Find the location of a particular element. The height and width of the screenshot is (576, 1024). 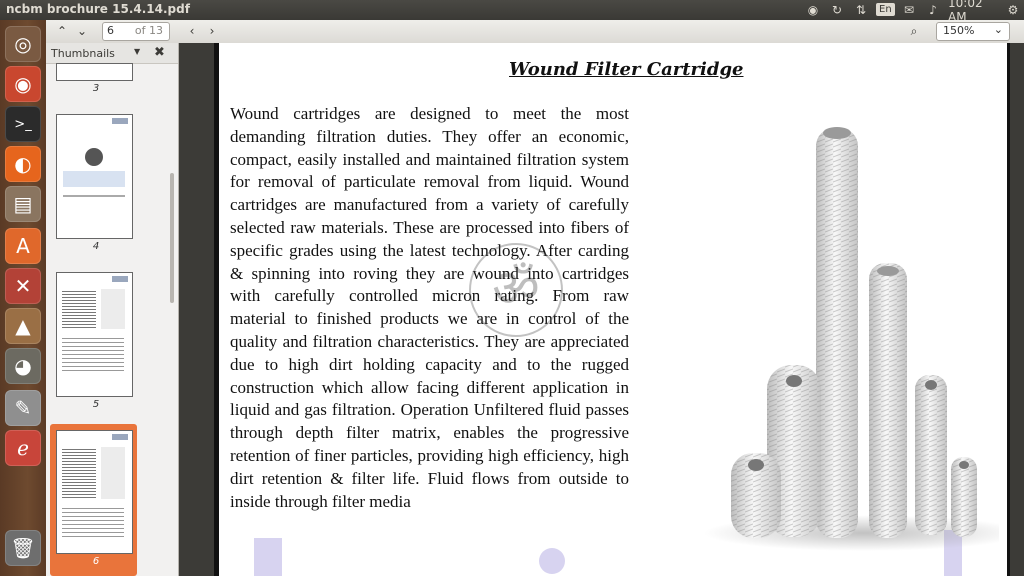

history-forward-button: › is located at coordinates (212, 31).